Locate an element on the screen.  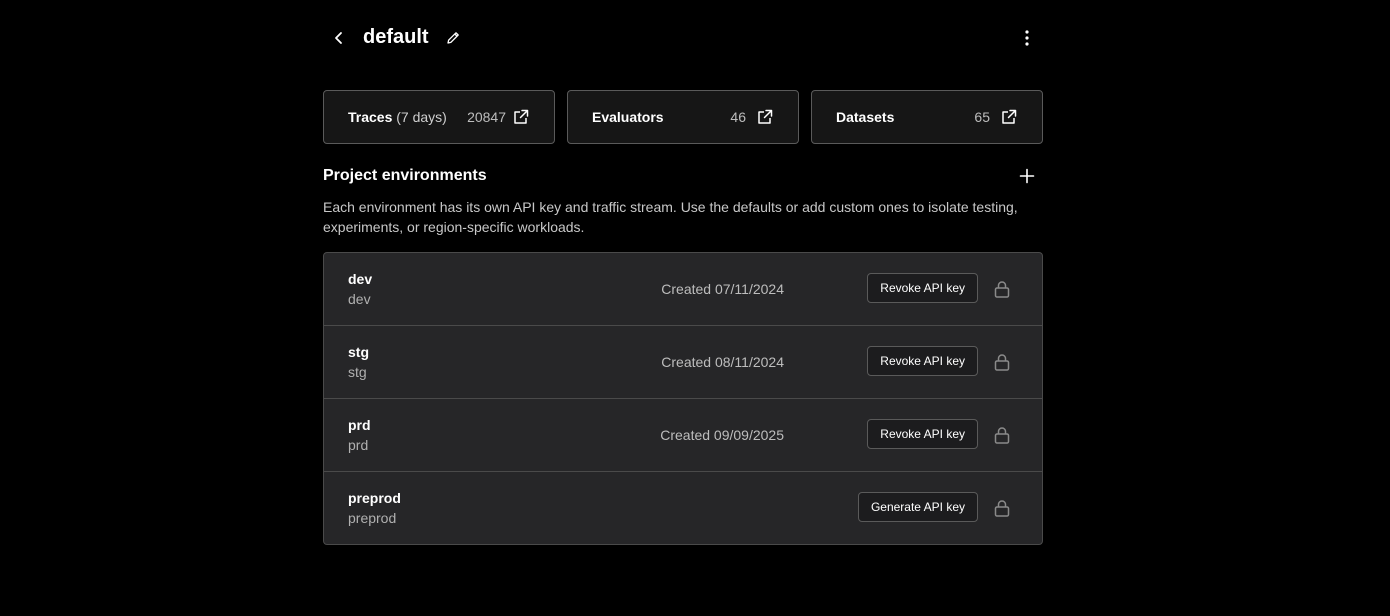
more-vertical-icon is located at coordinates (1027, 38).